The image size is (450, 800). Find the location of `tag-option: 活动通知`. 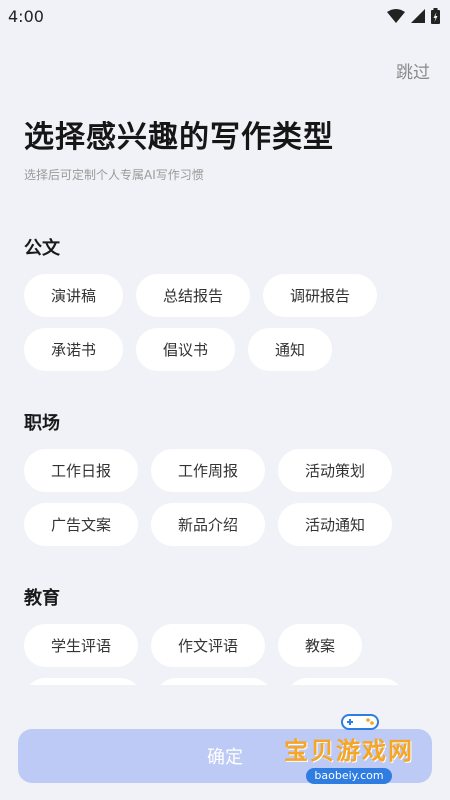

tag-option: 活动通知 is located at coordinates (335, 524).